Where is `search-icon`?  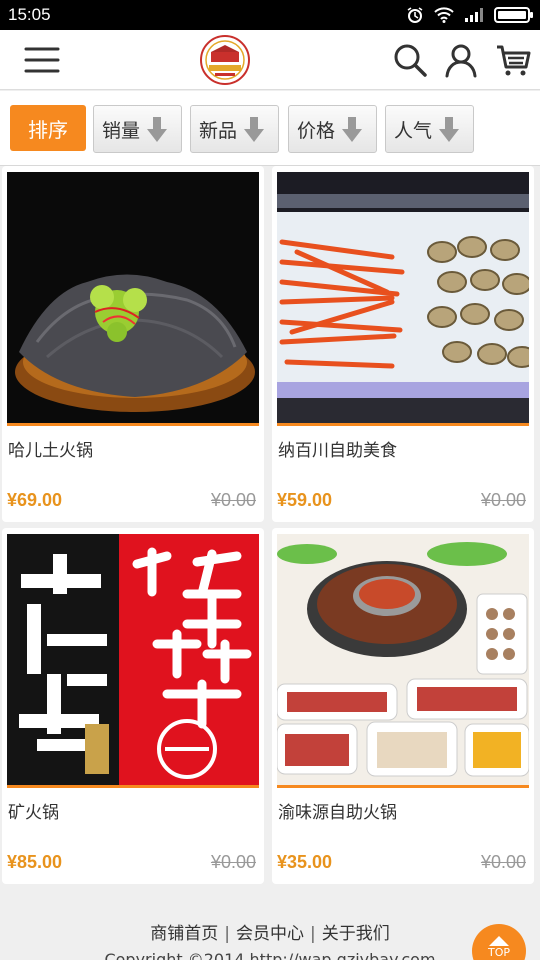 search-icon is located at coordinates (410, 60).